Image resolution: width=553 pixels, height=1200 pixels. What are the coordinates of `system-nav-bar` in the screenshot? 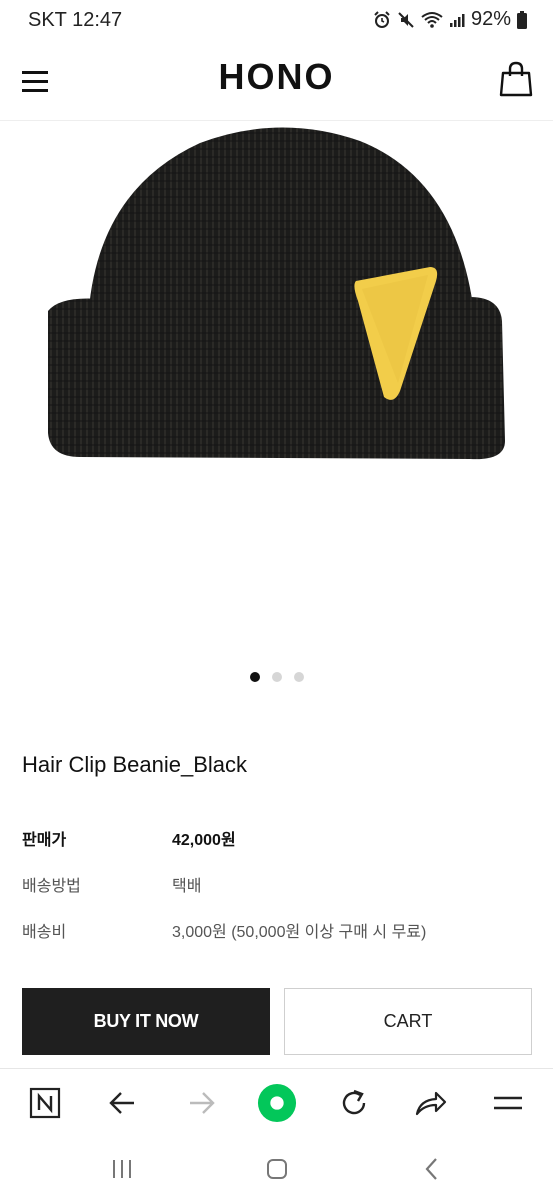 It's located at (276, 1169).